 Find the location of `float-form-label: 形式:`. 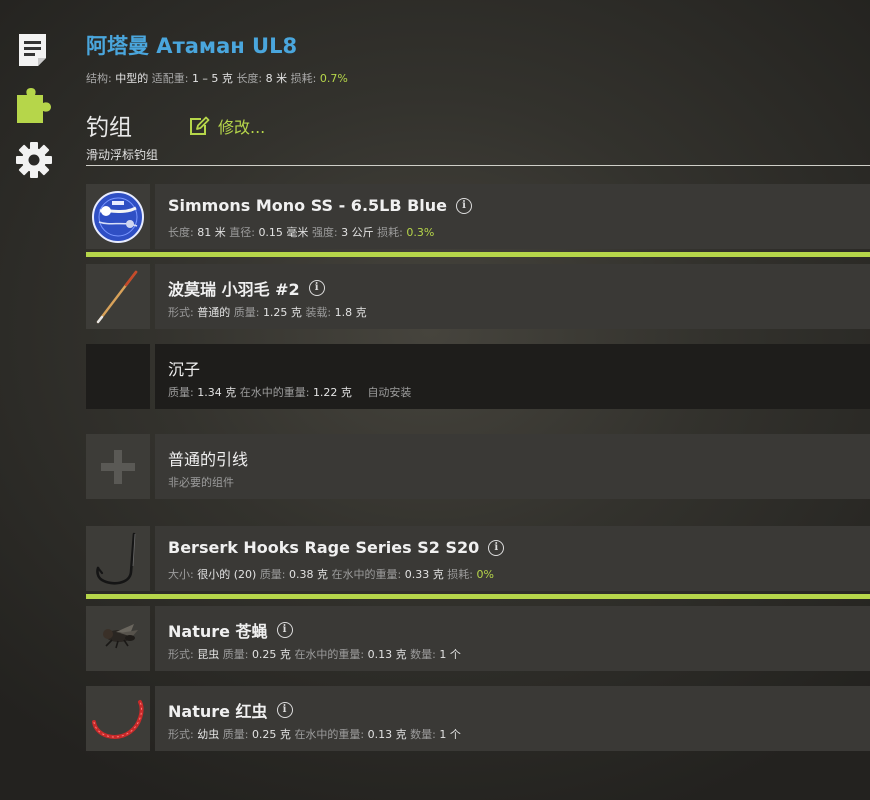

float-form-label: 形式: is located at coordinates (181, 312).